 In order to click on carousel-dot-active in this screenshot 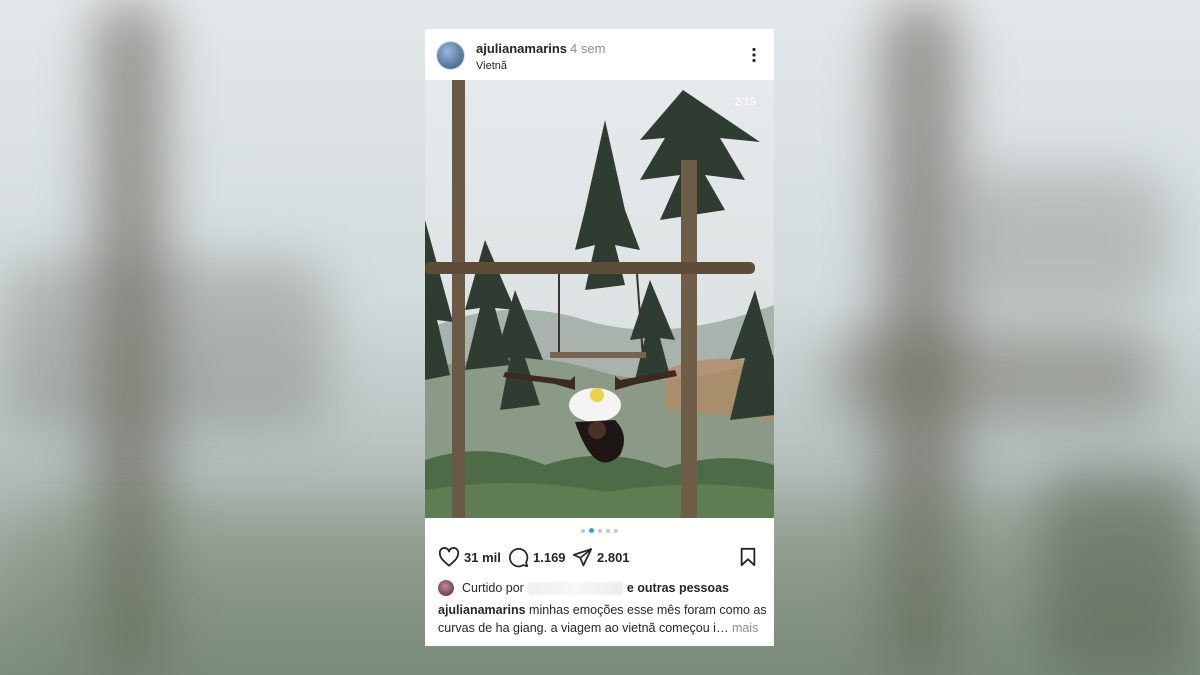, I will do `click(591, 530)`.